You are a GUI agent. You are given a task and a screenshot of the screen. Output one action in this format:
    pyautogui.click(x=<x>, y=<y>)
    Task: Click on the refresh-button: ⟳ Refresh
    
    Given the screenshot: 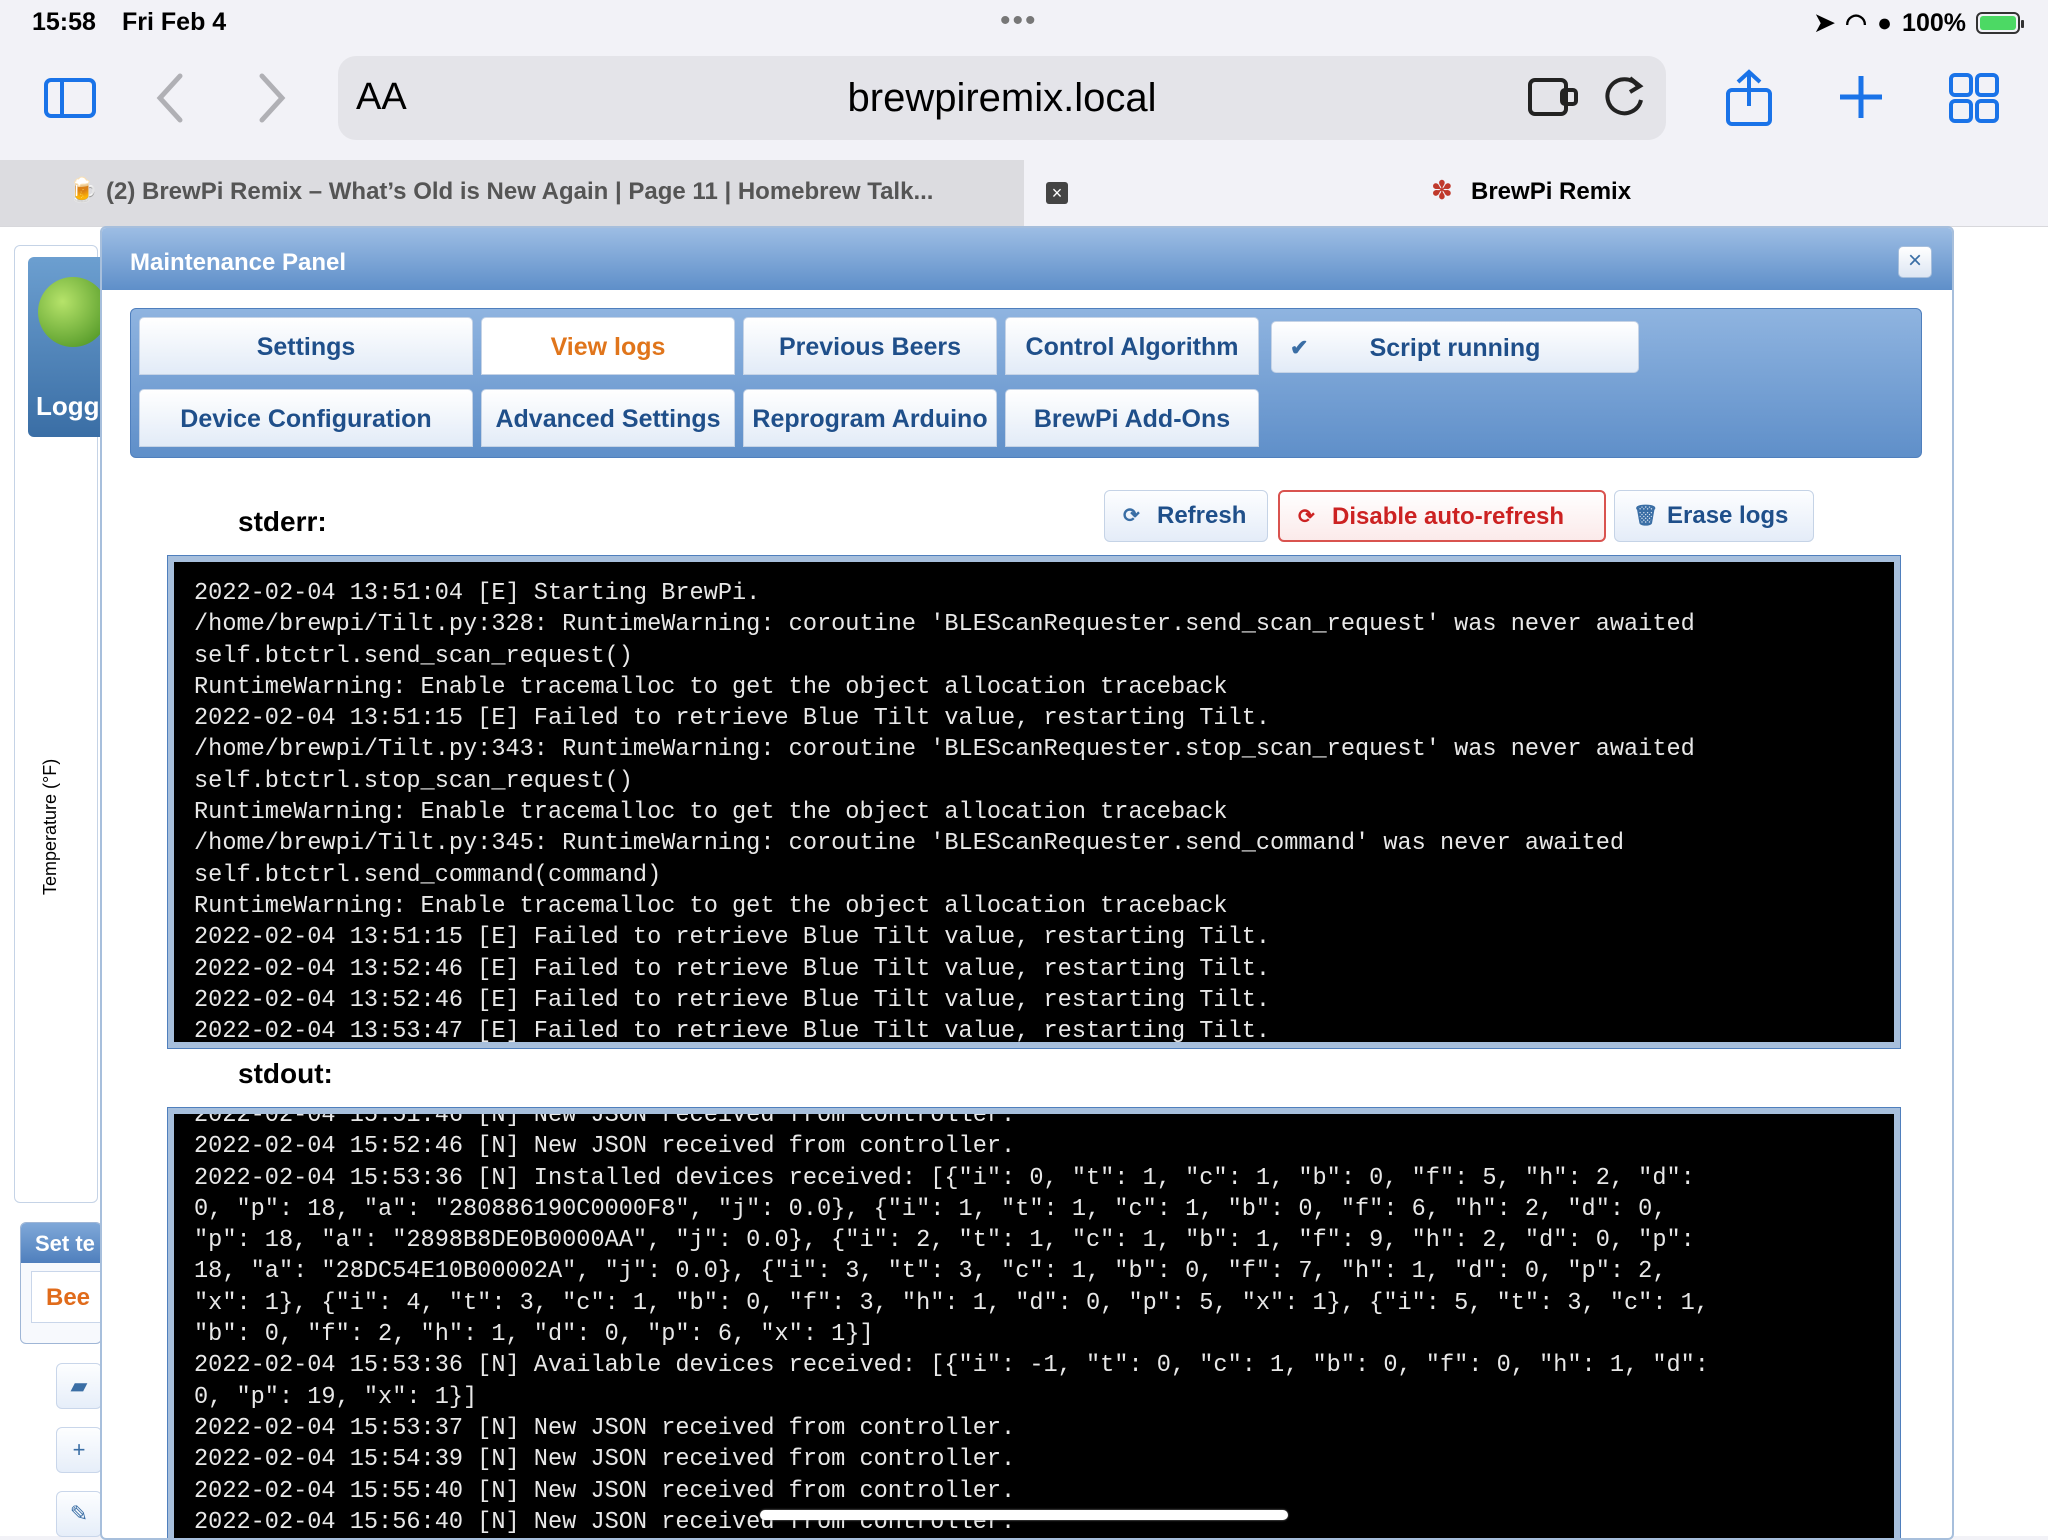 What is the action you would take?
    pyautogui.click(x=1186, y=516)
    